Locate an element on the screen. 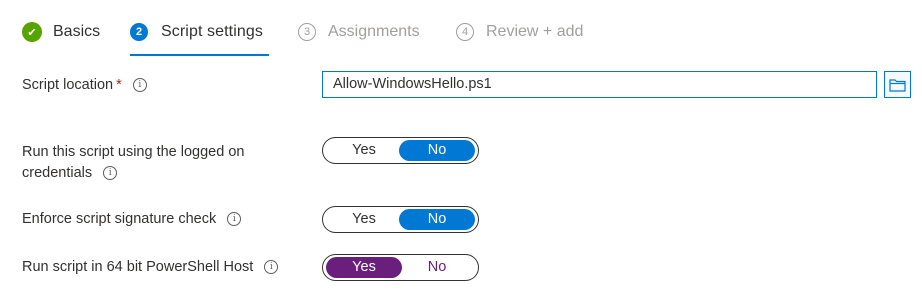 The image size is (922, 294). signature-check-row-label: Enforce script signature check i is located at coordinates (132, 219).